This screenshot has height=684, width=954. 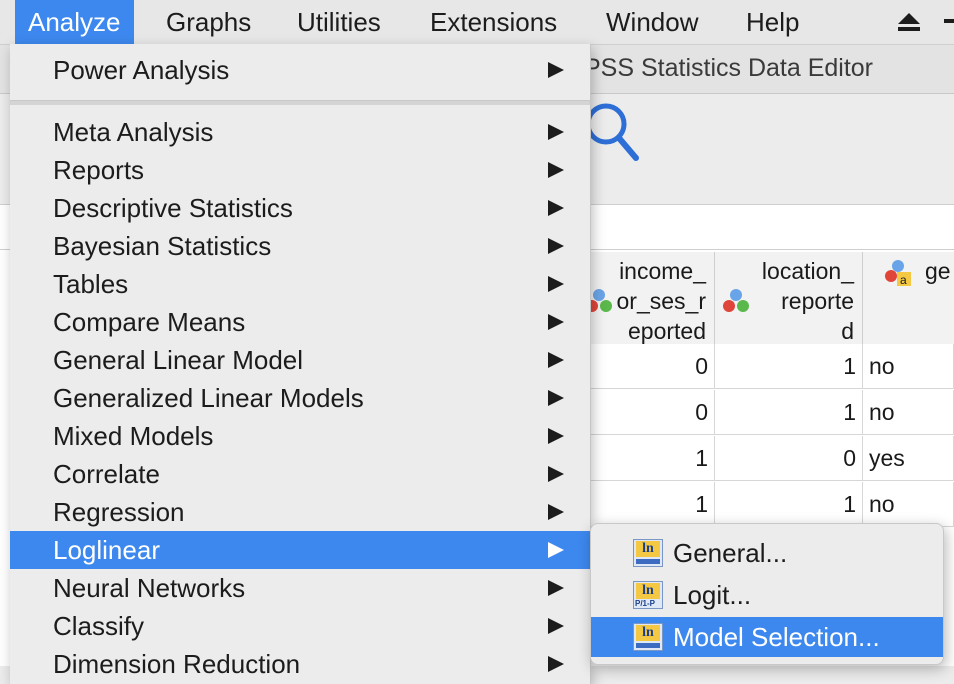 I want to click on table-cell: yes, so click(x=908, y=458).